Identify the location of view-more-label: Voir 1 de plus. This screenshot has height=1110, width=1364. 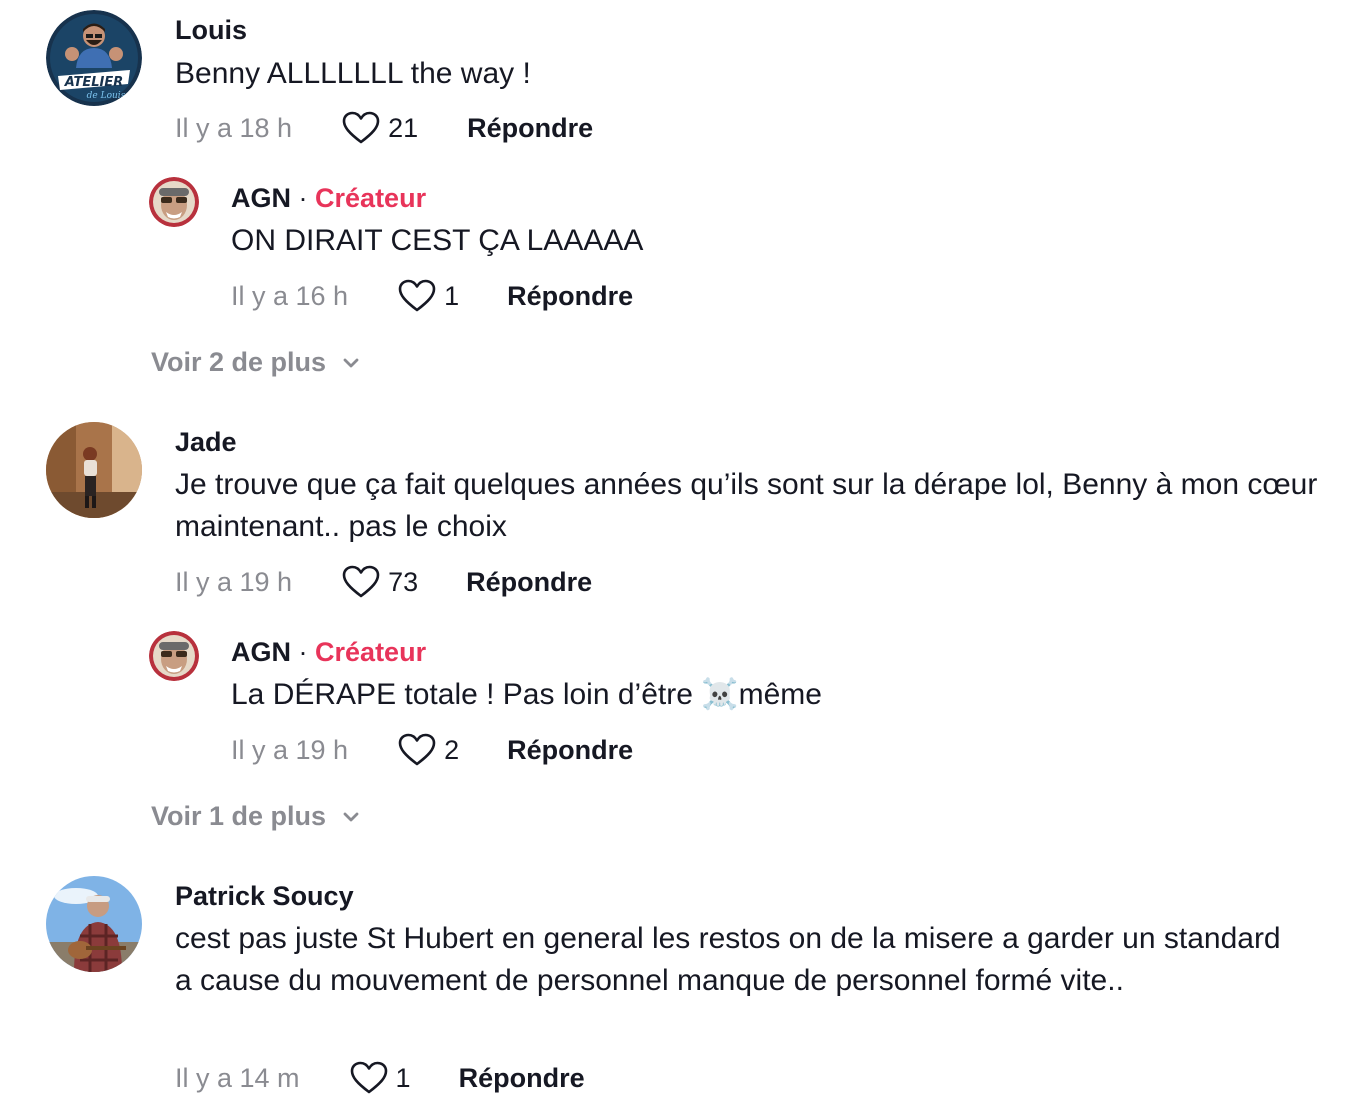
(239, 816).